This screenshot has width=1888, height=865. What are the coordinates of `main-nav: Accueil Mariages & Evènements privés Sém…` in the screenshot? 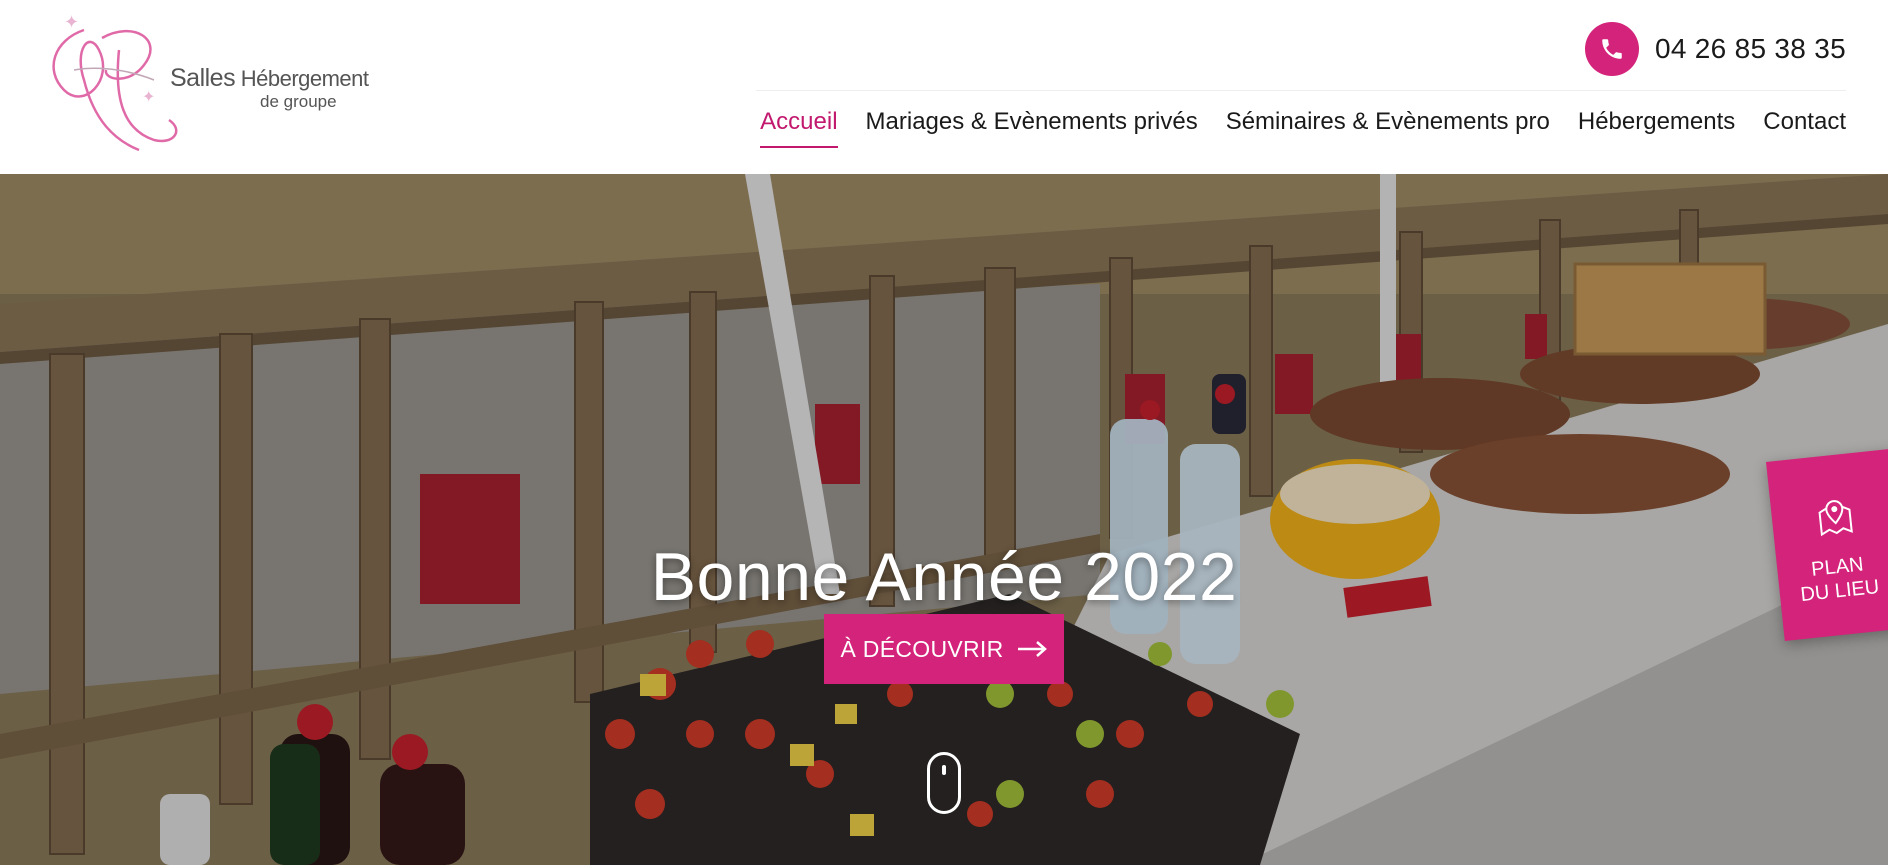 It's located at (1303, 128).